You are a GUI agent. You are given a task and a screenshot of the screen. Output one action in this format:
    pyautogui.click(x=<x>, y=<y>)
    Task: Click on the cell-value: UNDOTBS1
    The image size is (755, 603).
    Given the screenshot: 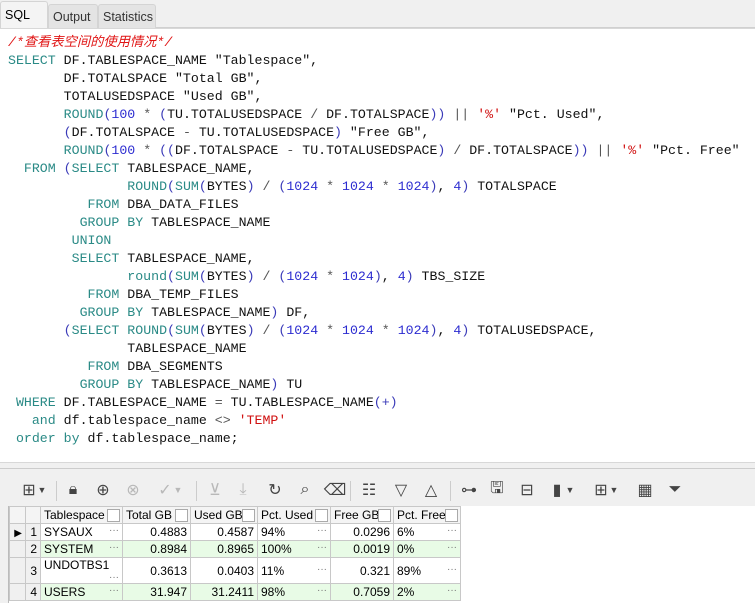 What is the action you would take?
    pyautogui.click(x=77, y=565)
    